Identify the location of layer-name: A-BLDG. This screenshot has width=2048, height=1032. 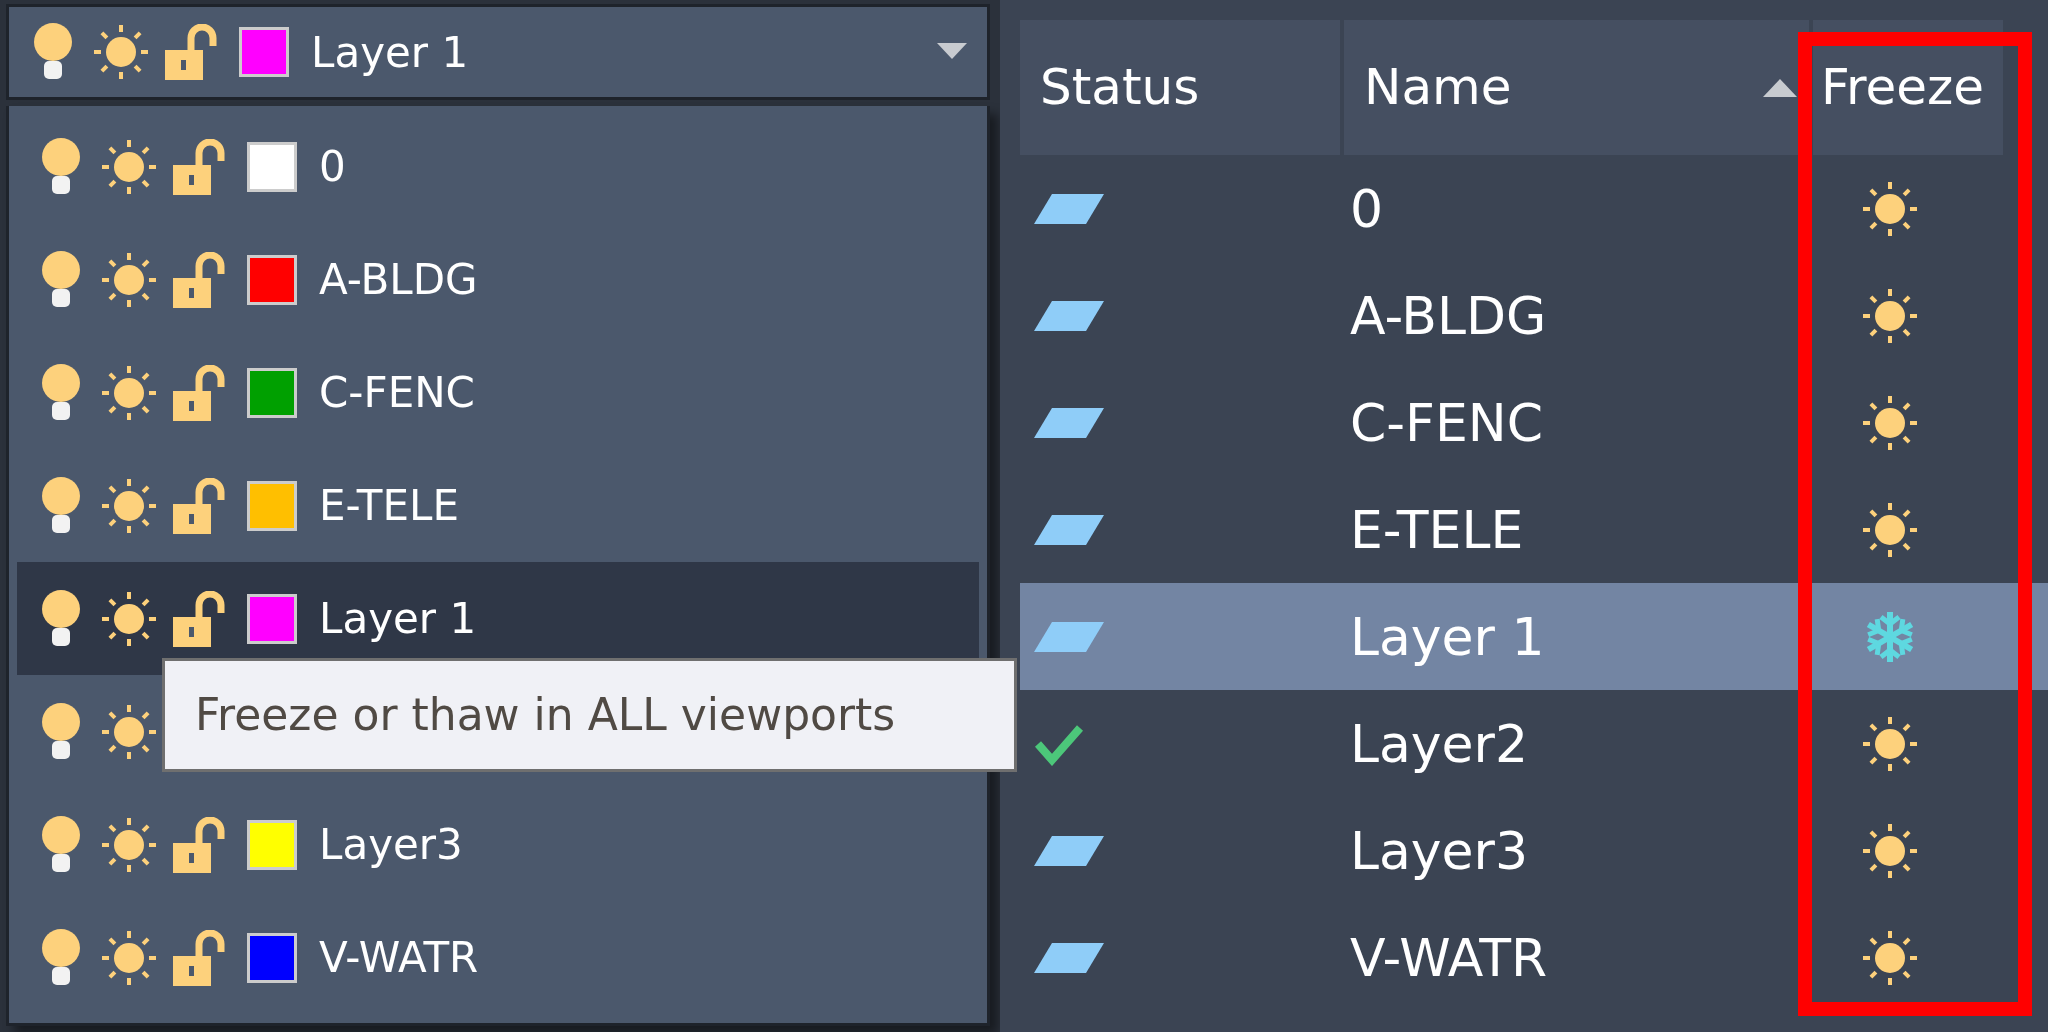
(398, 280).